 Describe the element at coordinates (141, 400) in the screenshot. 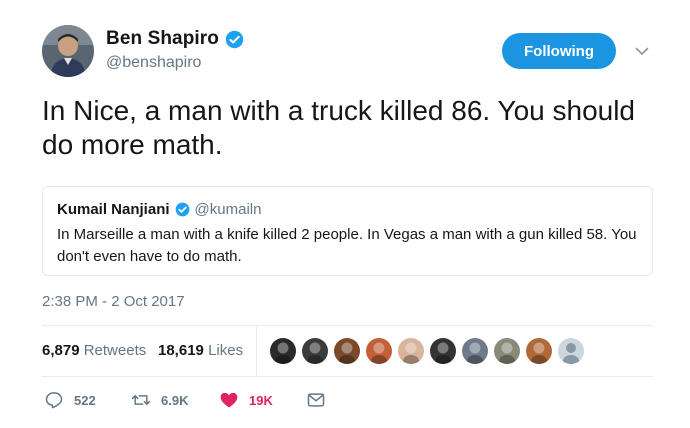

I see `retweet-icon` at that location.